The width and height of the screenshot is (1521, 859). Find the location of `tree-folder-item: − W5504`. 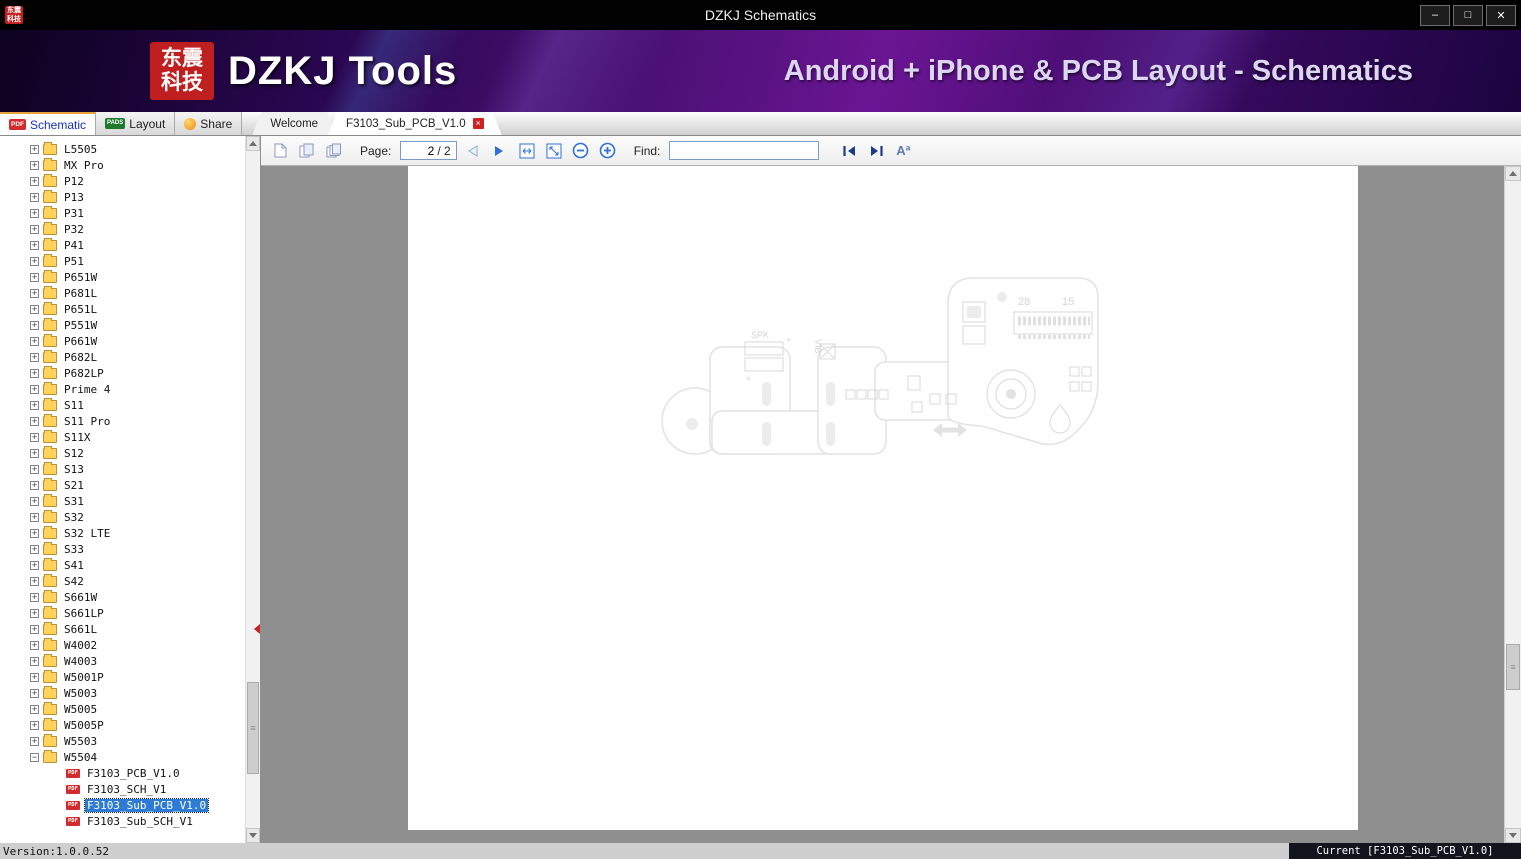

tree-folder-item: − W5504 is located at coordinates (122, 757).